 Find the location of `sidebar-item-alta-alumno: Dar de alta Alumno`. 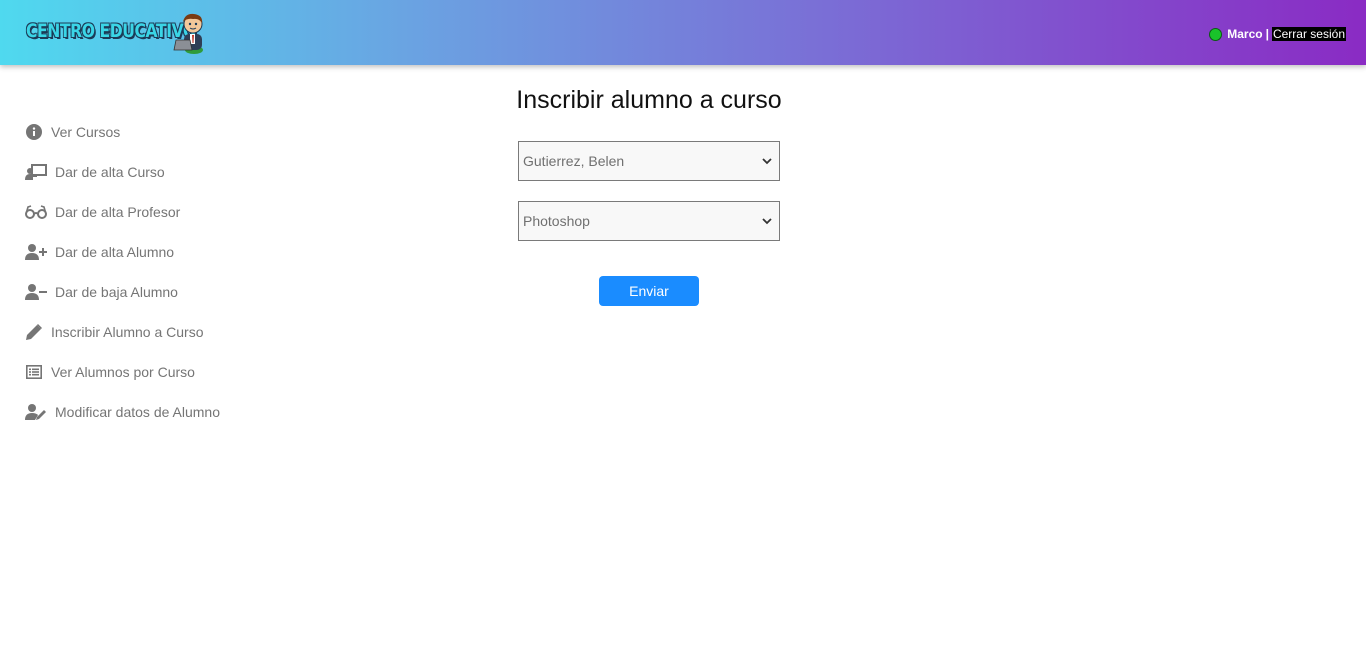

sidebar-item-alta-alumno: Dar de alta Alumno is located at coordinates (144, 252).